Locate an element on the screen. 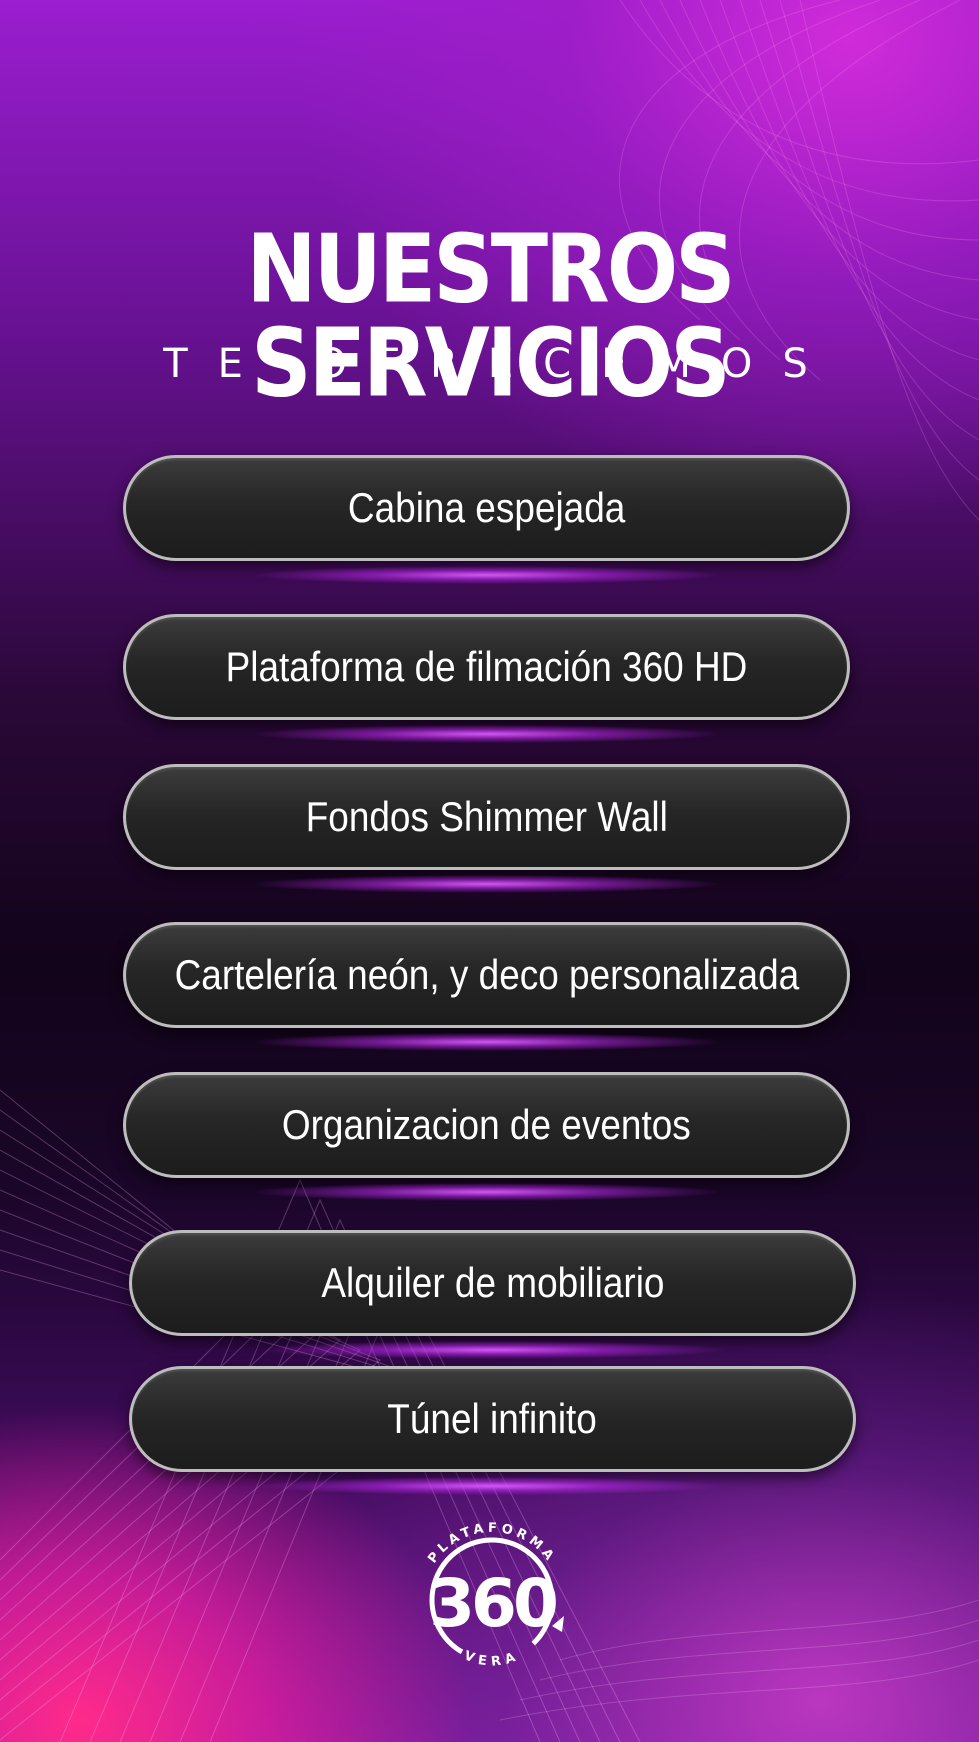 This screenshot has width=979, height=1742. logo-number: 360 is located at coordinates (492, 1603).